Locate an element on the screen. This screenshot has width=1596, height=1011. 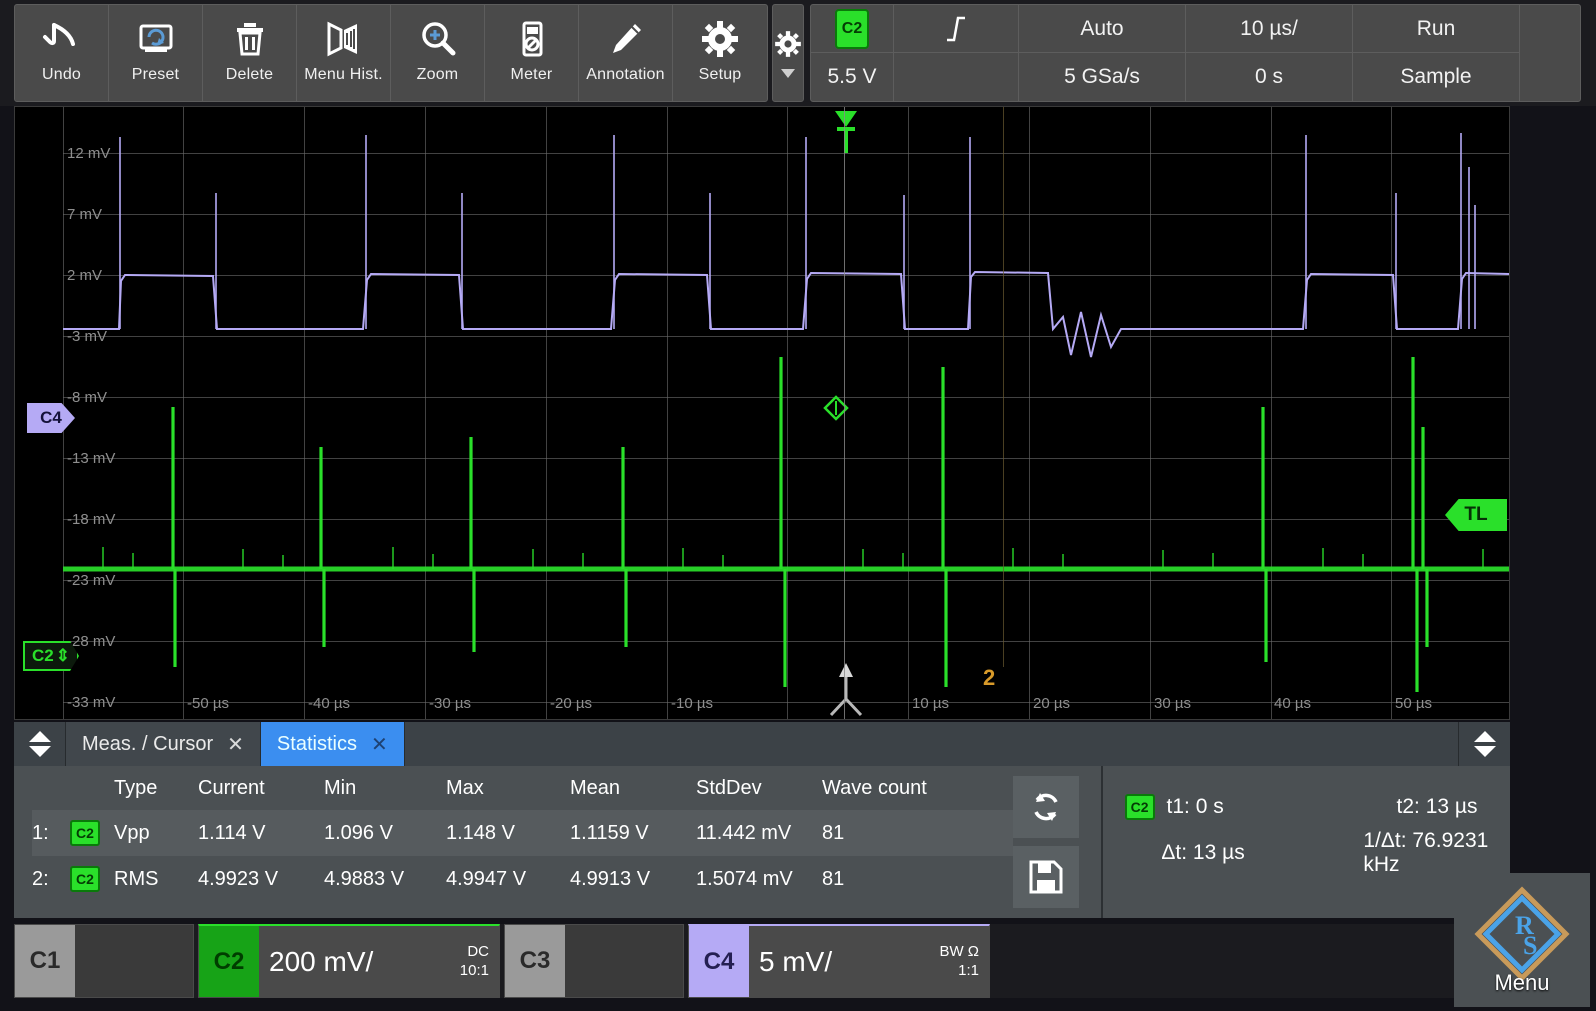
y-tick-label: -8 mV is located at coordinates (87, 397).